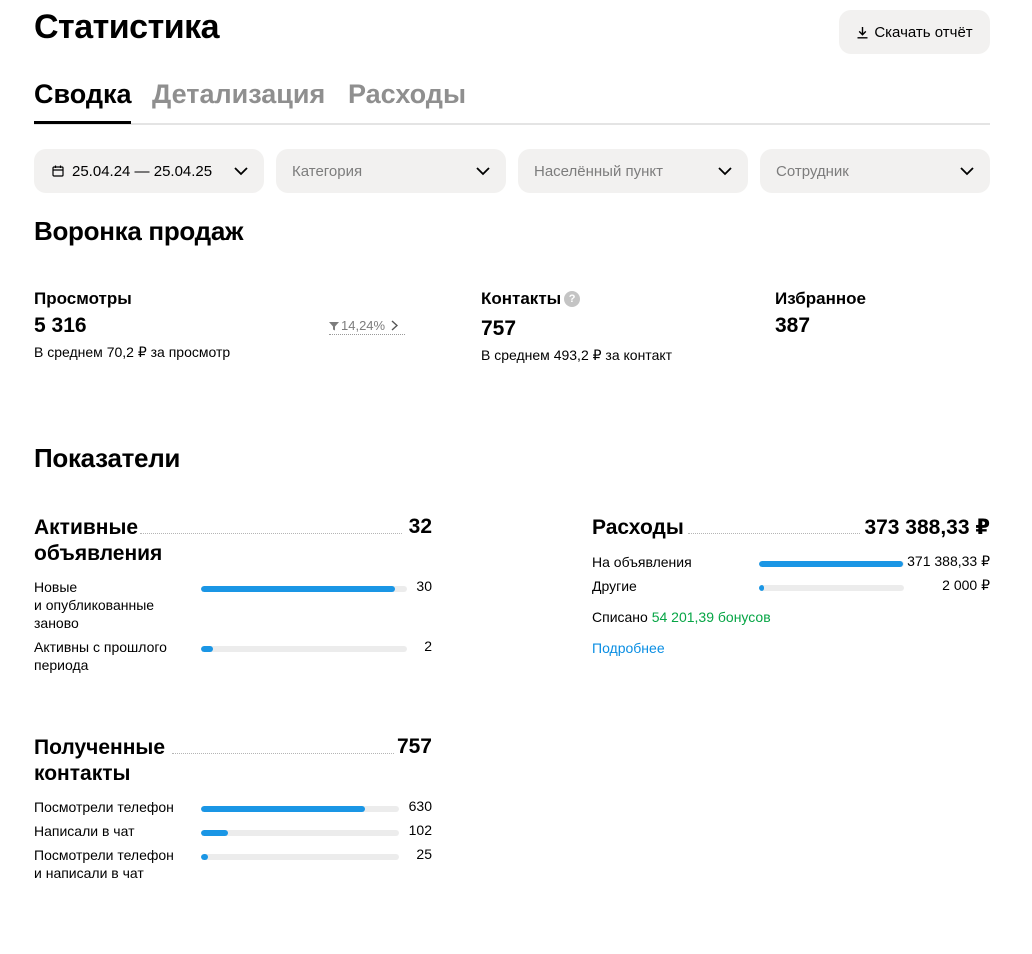 This screenshot has width=1032, height=954. Describe the element at coordinates (875, 171) in the screenshot. I see `employee-select: Сотрудник` at that location.